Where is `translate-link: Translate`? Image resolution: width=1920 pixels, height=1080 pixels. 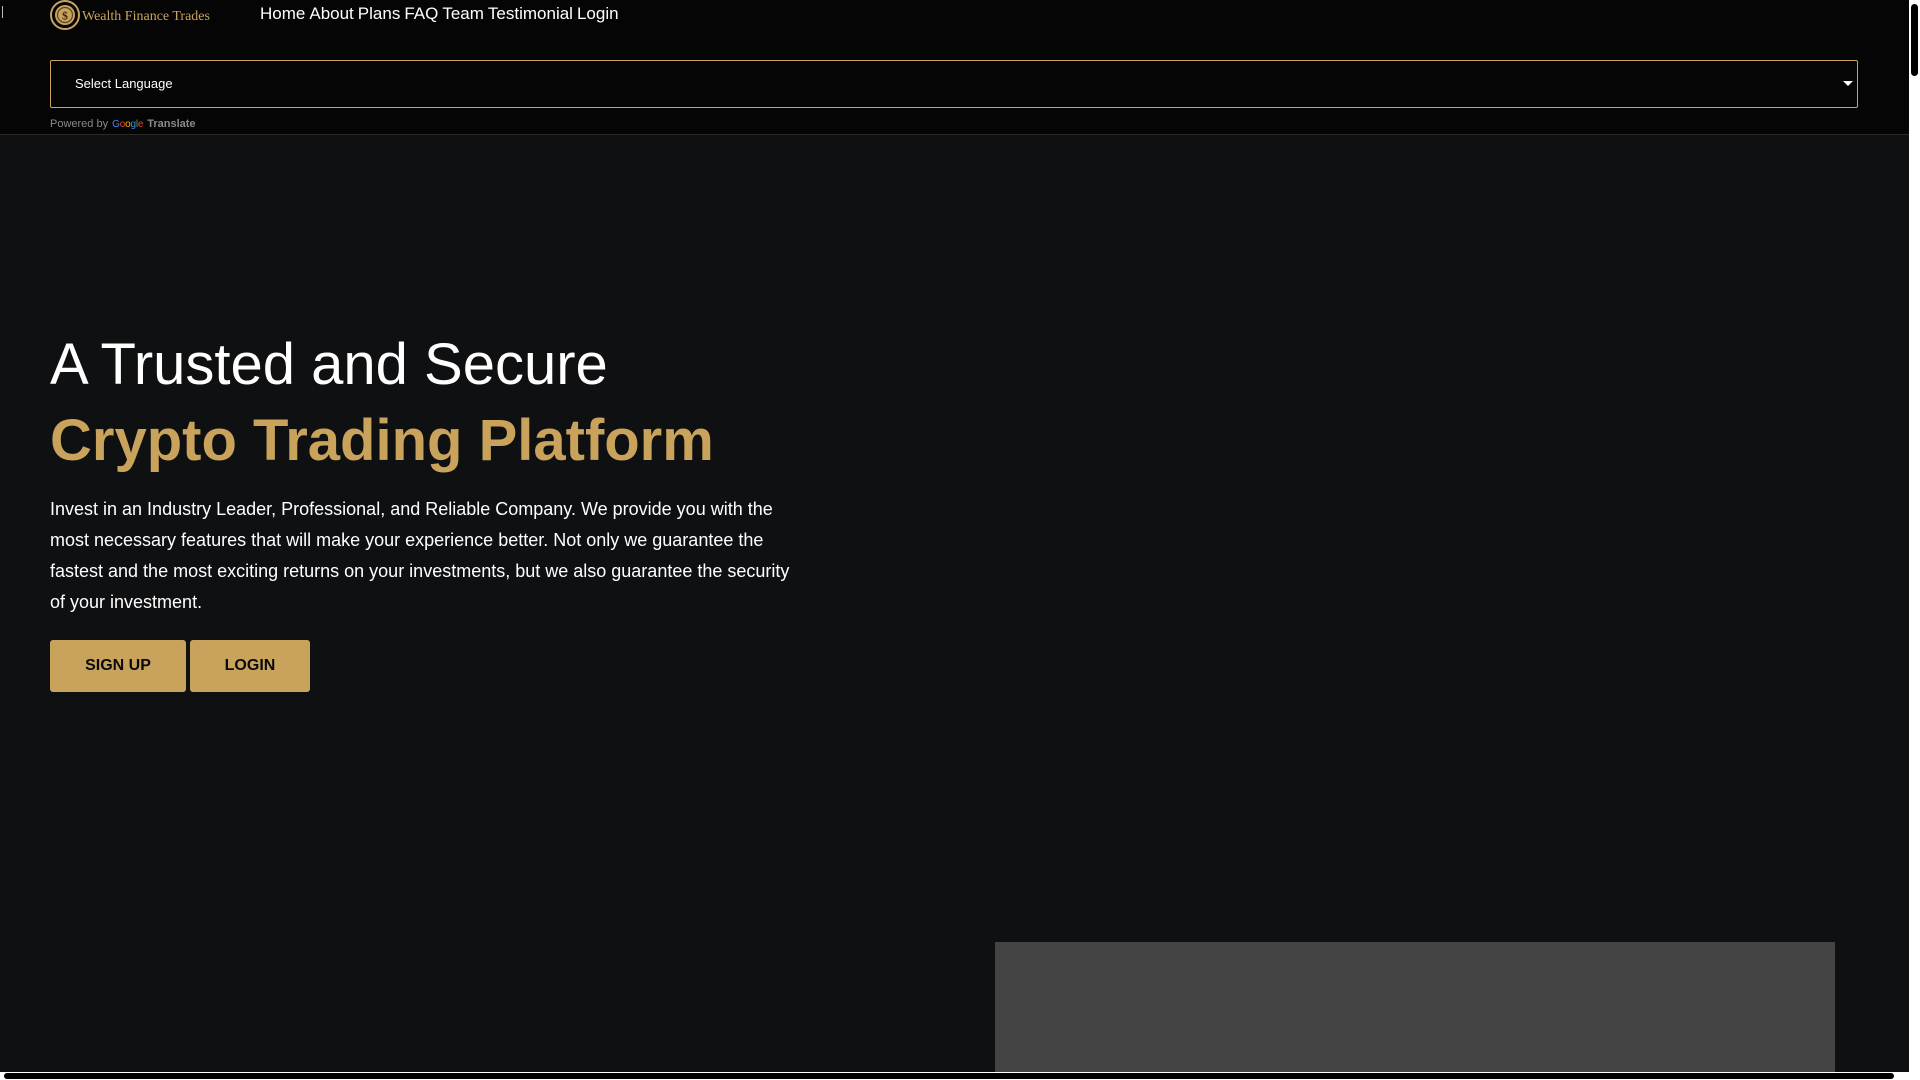
translate-link: Translate is located at coordinates (171, 124).